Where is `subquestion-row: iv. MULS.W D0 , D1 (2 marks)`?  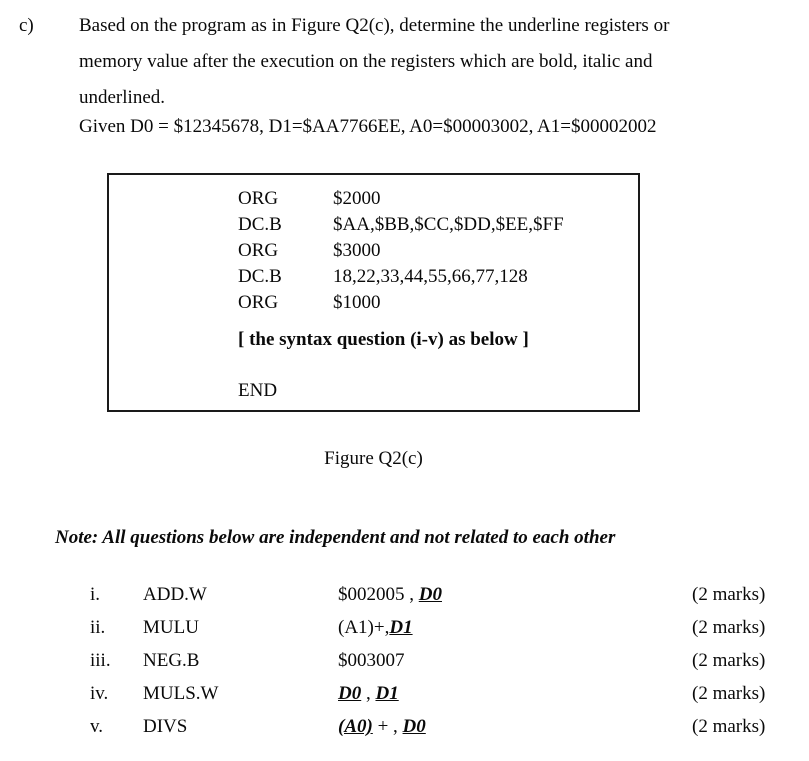 subquestion-row: iv. MULS.W D0 , D1 (2 marks) is located at coordinates (404, 693).